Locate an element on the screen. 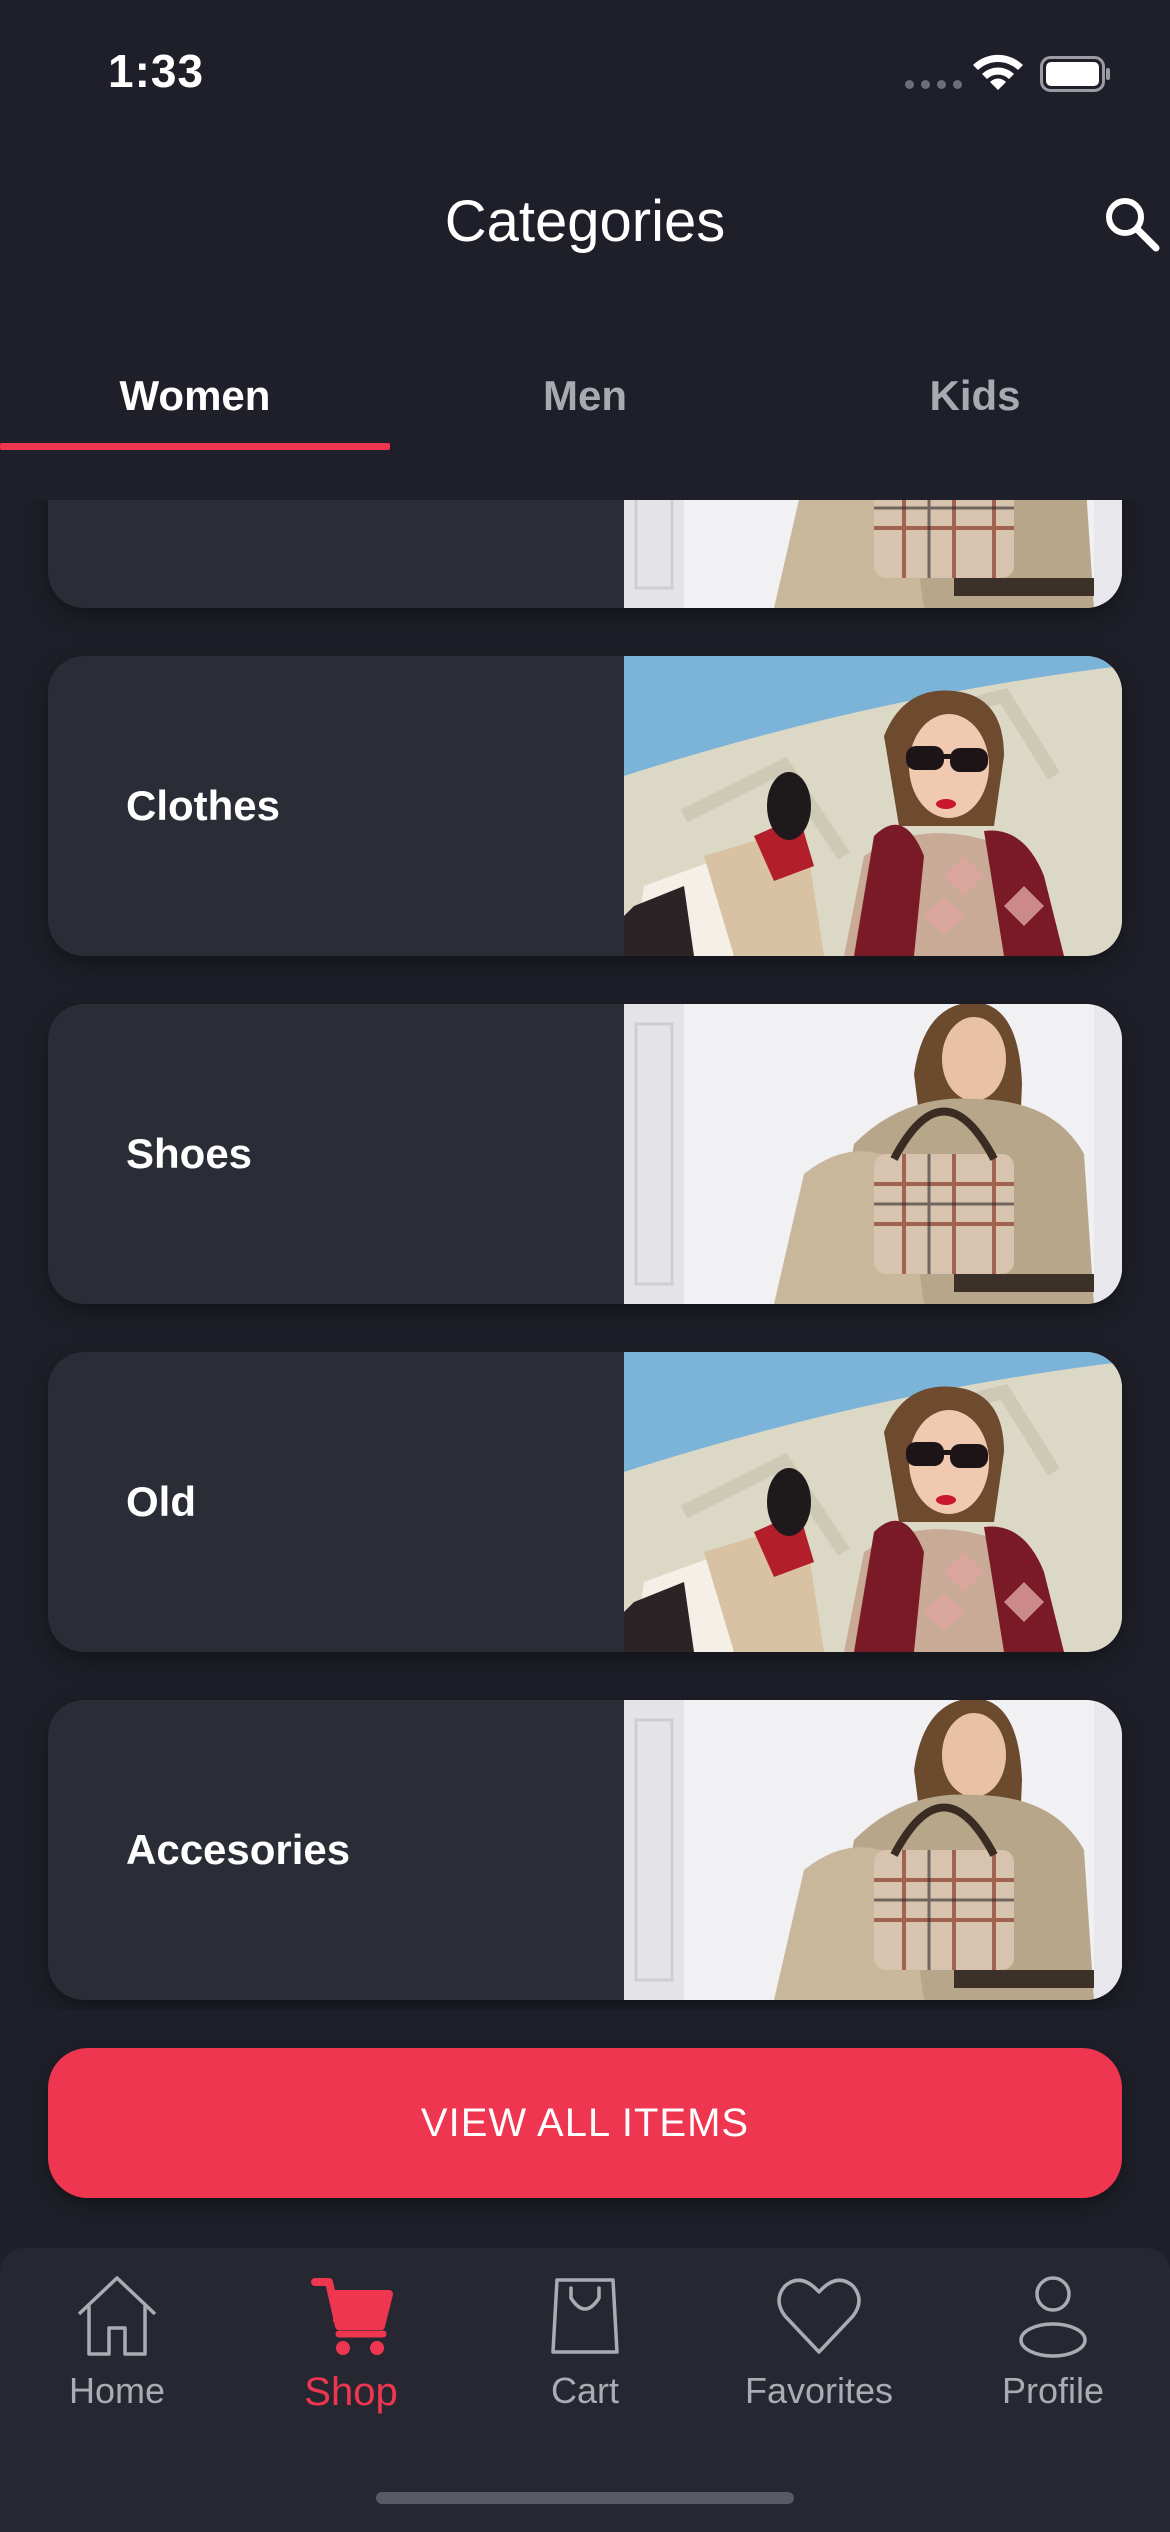  nav-cart: Cart is located at coordinates (585, 2363).